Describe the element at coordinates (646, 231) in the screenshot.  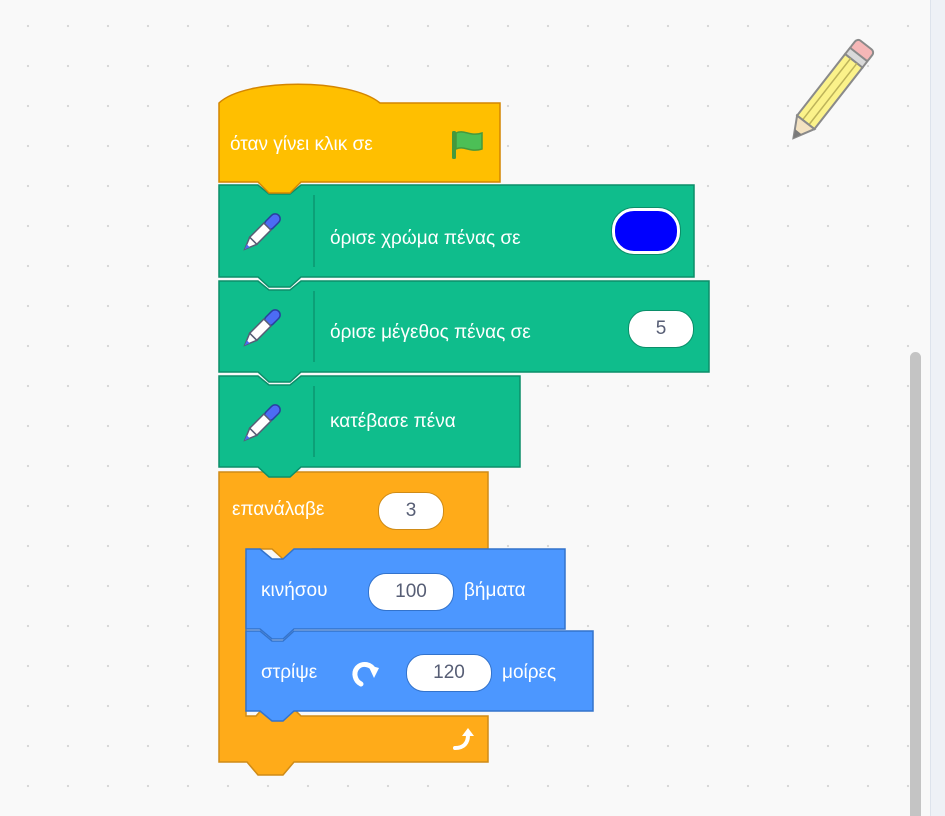
I see `pen-color-swatch` at that location.